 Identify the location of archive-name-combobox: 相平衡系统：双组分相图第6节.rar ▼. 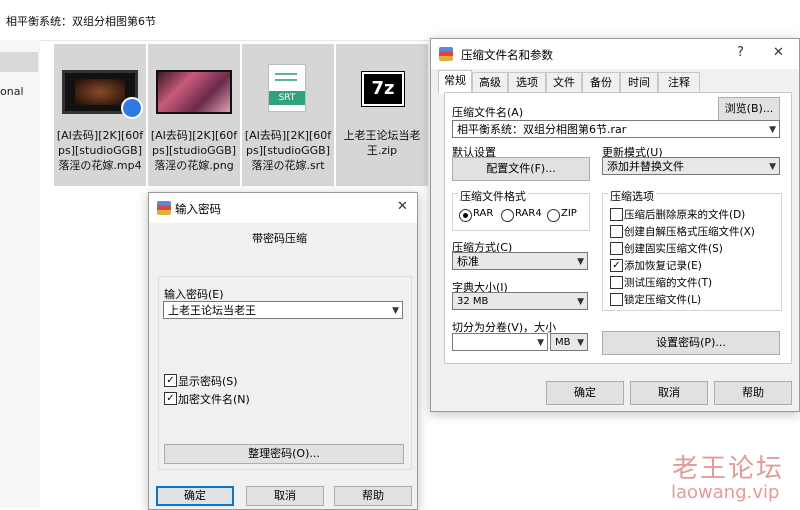
(616, 129).